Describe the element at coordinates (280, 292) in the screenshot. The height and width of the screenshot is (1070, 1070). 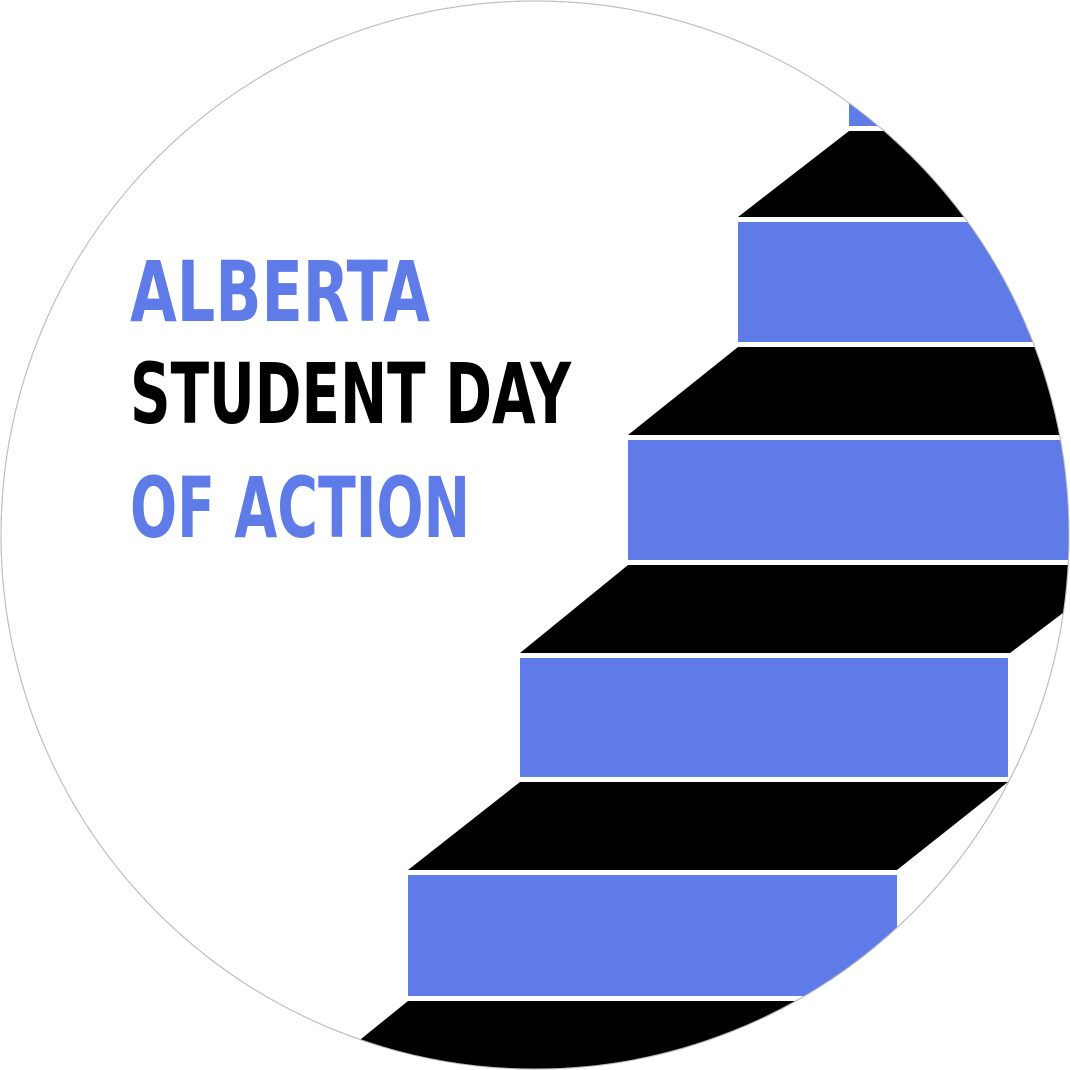
I see `title-line-alberta: ALBERTA` at that location.